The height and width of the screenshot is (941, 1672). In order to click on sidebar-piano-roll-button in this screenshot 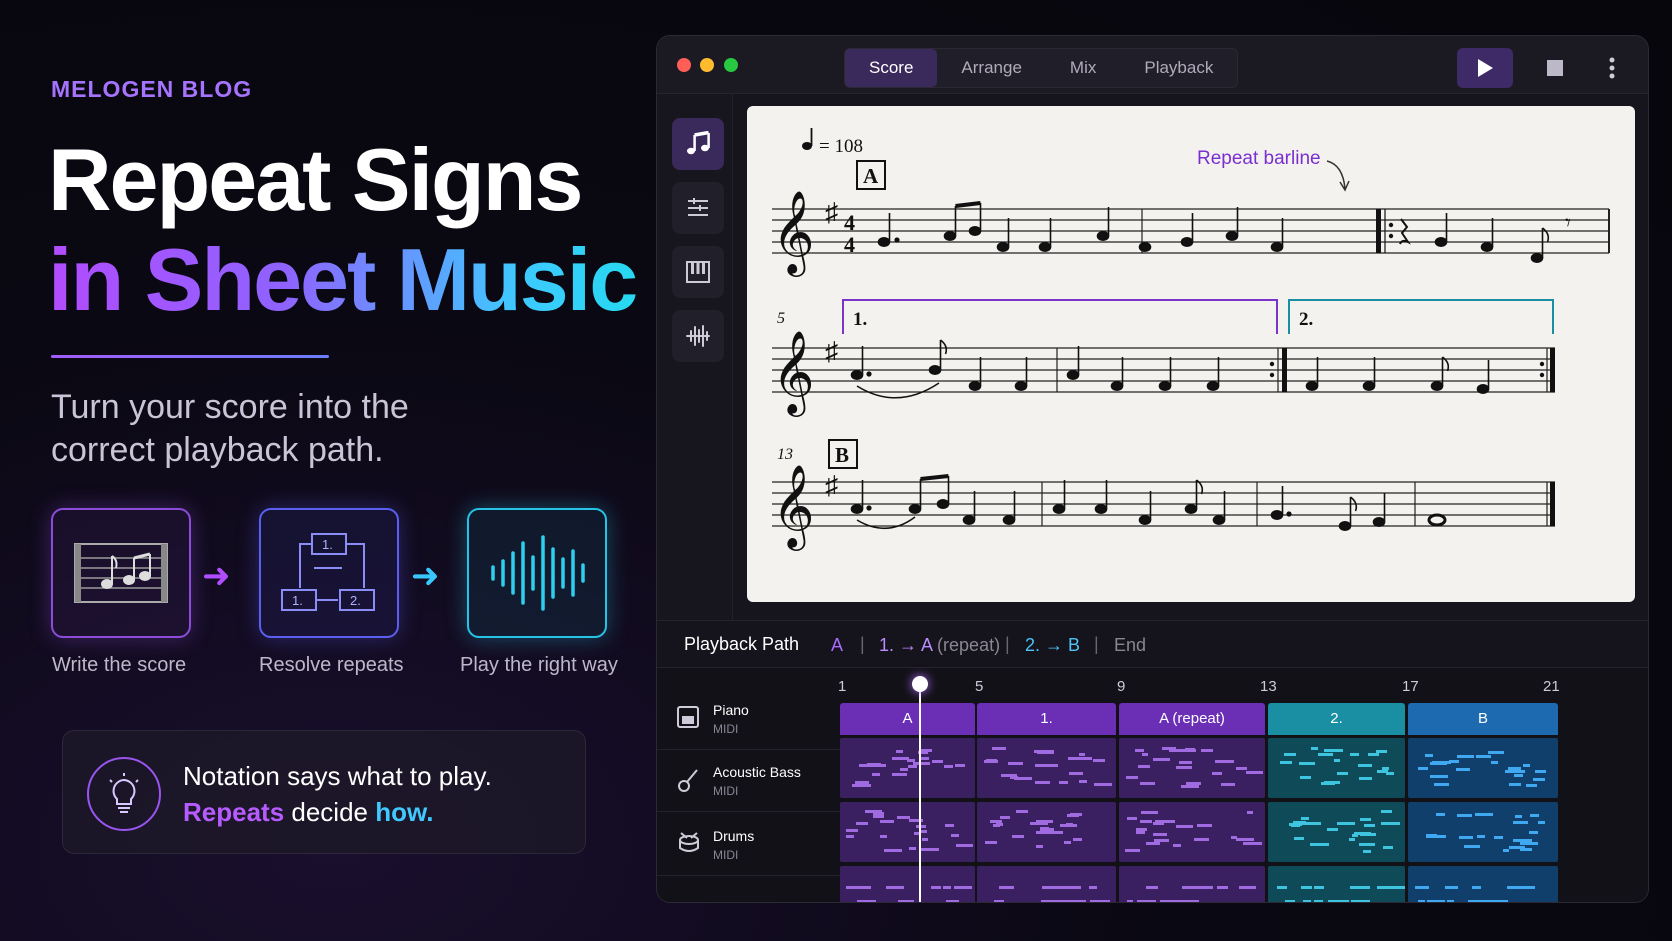, I will do `click(698, 272)`.